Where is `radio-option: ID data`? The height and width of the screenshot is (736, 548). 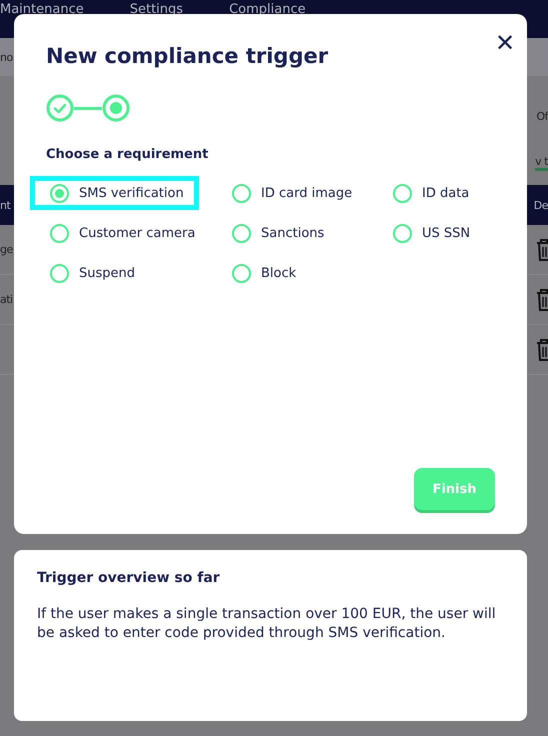
radio-option: ID data is located at coordinates (428, 193).